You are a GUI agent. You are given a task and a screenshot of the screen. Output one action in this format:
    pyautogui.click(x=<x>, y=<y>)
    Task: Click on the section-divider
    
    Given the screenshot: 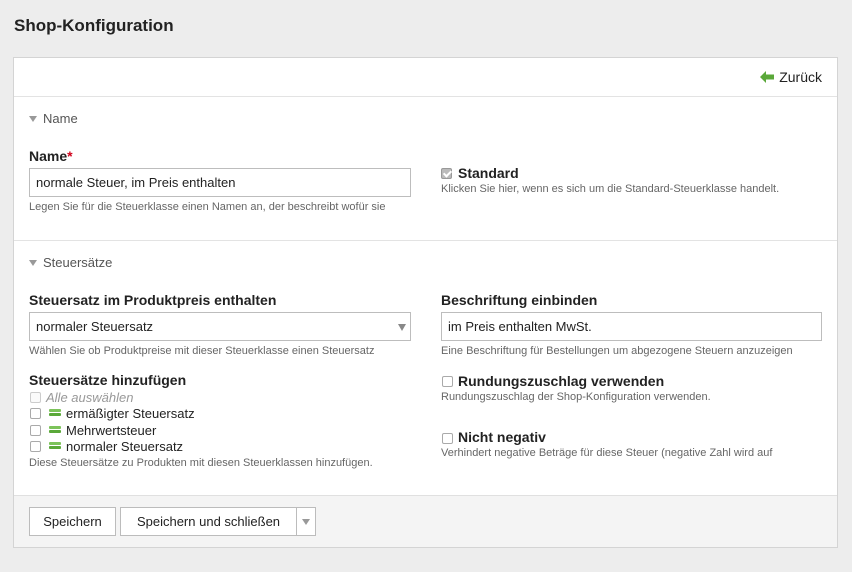 What is the action you would take?
    pyautogui.click(x=425, y=240)
    